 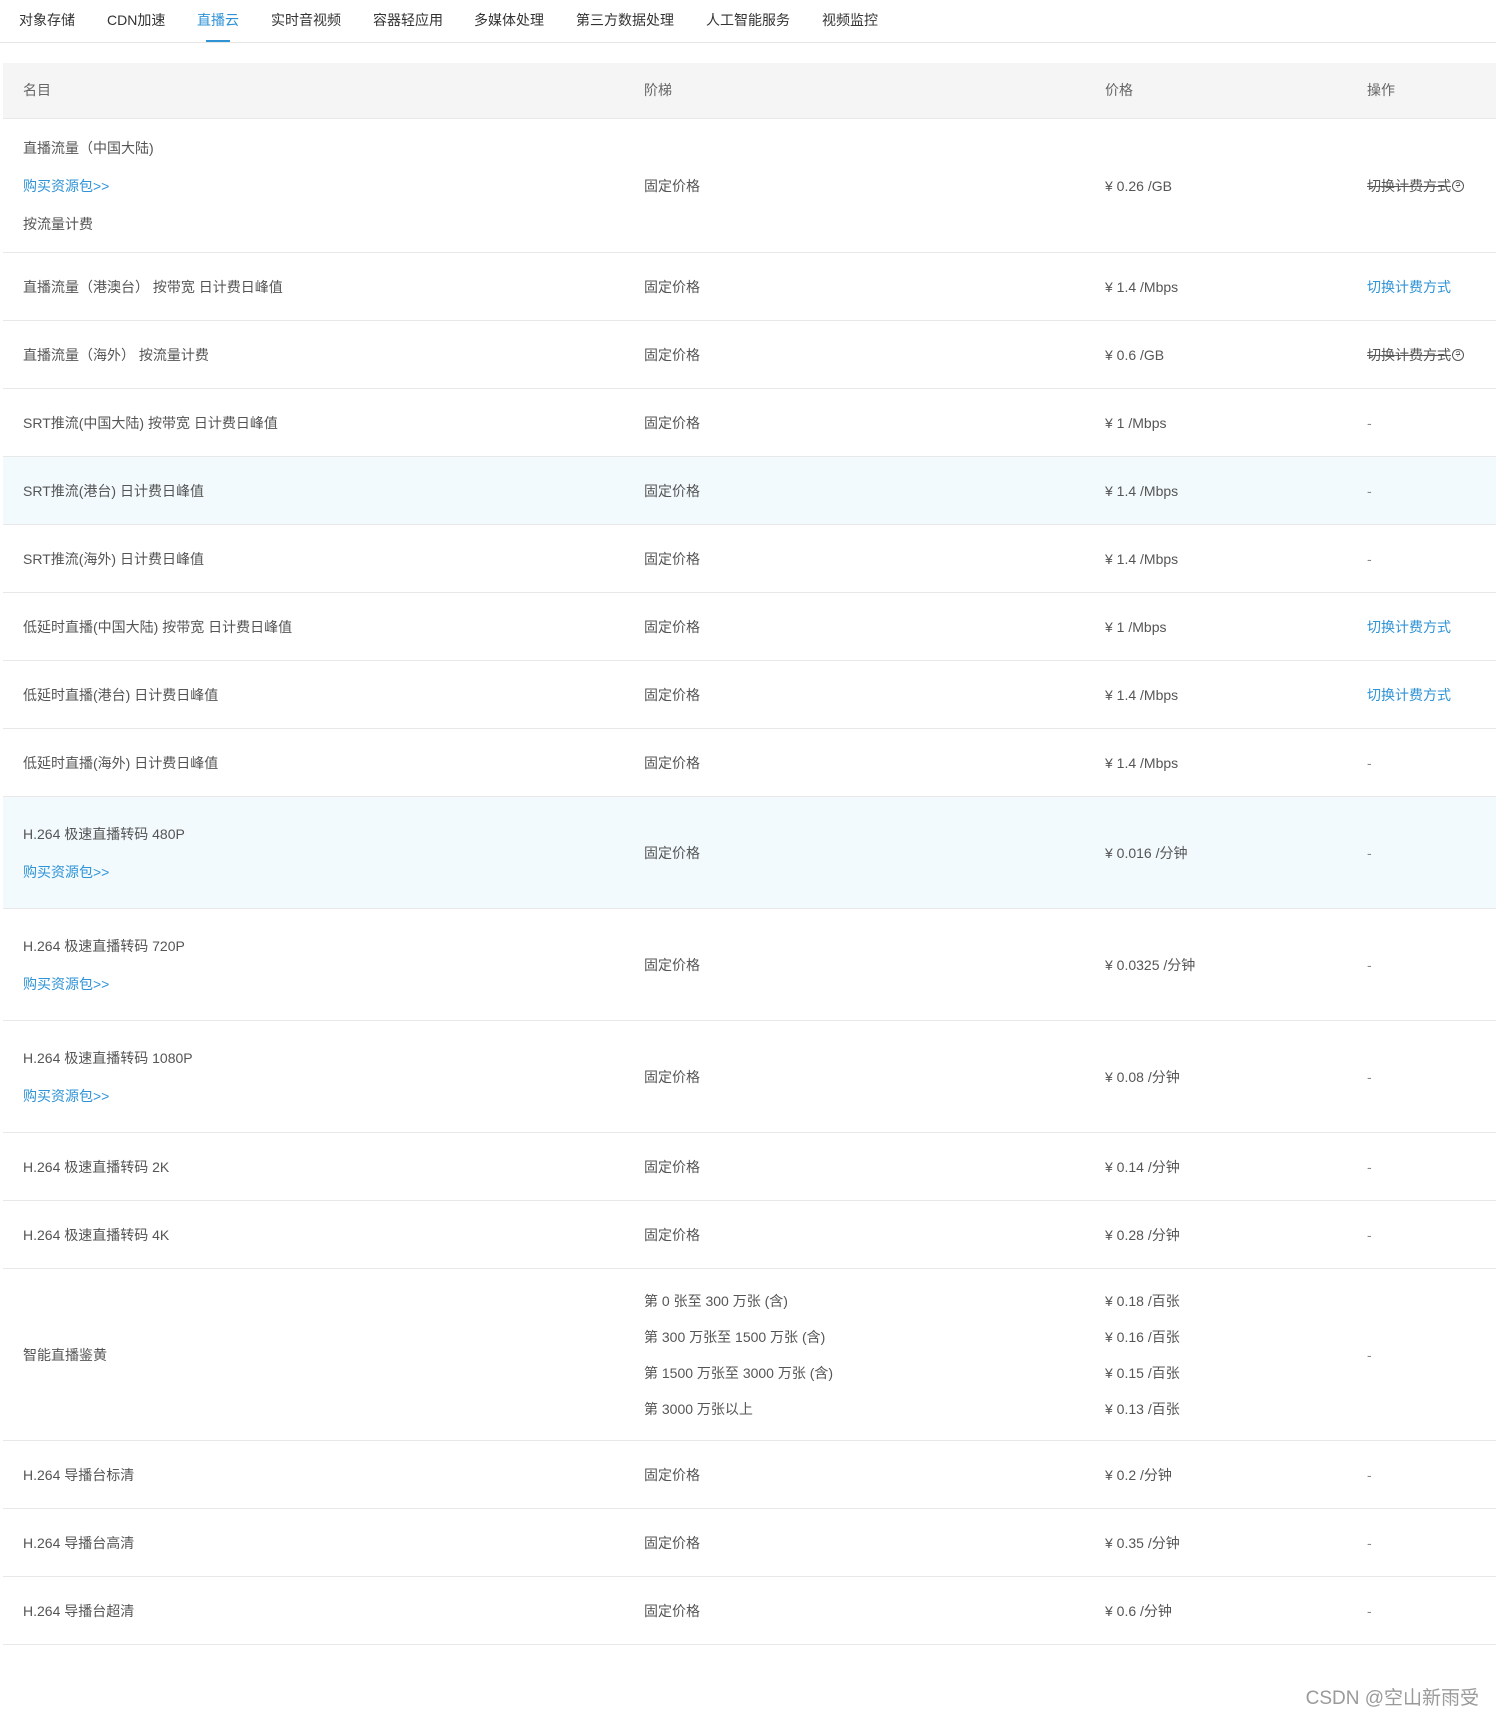 I want to click on table-row: H.264 极速直播转码 4K 固定价格 ¥ 0.28 /分钟 -, so click(x=749, y=1235).